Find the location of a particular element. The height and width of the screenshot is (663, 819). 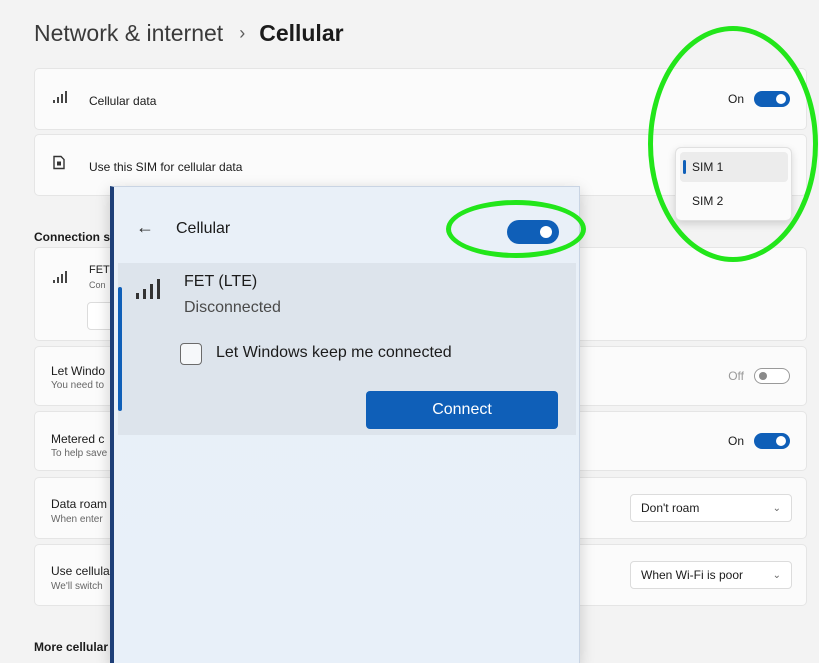

roaming-value: Don't roam is located at coordinates (670, 508).